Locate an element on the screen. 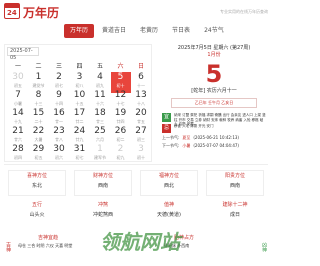  nav-item-lucky-days: 黄道吉日 is located at coordinates (114, 31).